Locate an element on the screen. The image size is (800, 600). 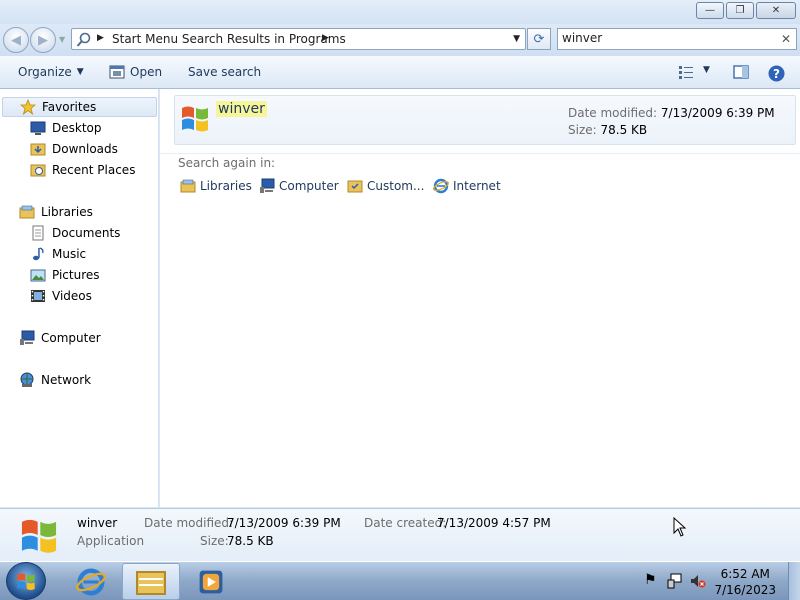
breadcrumb-chevron-icon: ▶ is located at coordinates (325, 38).